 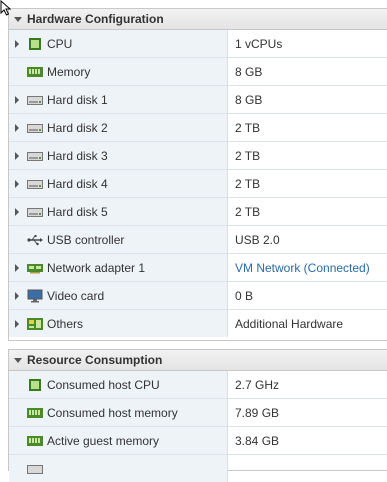 What do you see at coordinates (289, 323) in the screenshot?
I see `row-value: Additional Hardware` at bounding box center [289, 323].